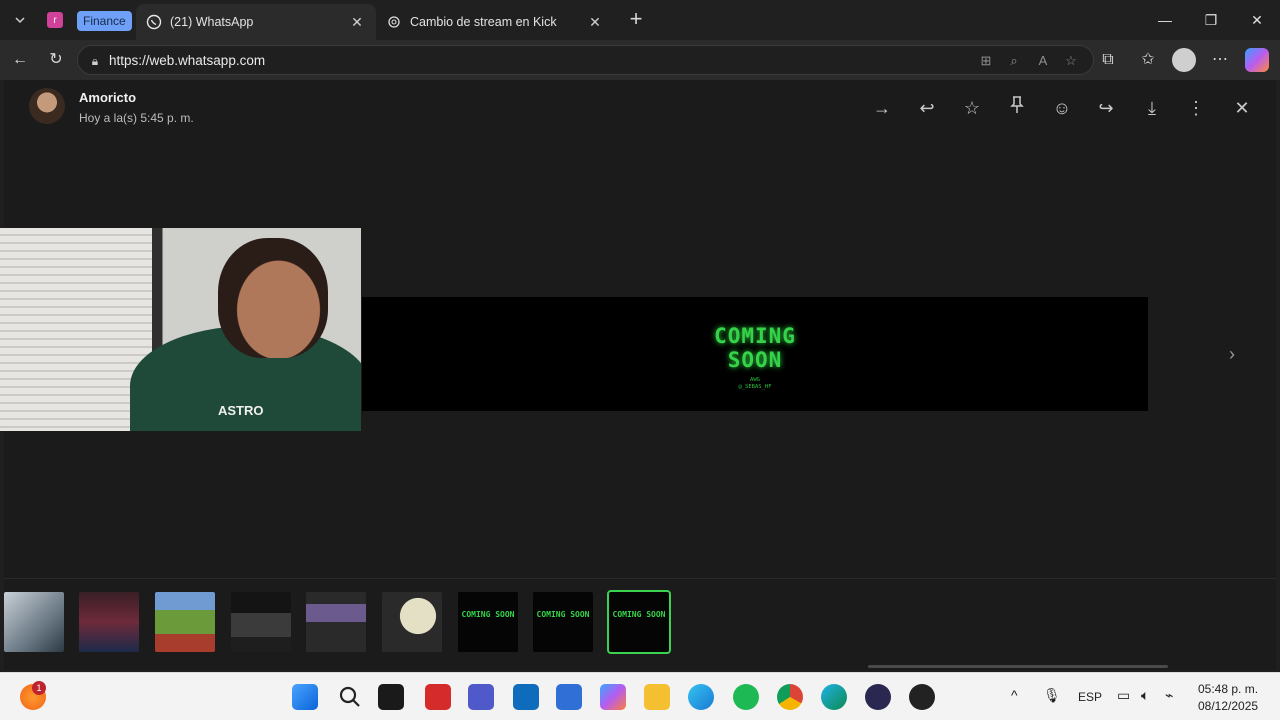 This screenshot has height=720, width=1280. What do you see at coordinates (95, 61) in the screenshot?
I see `site-info-icon: 🔒︎` at bounding box center [95, 61].